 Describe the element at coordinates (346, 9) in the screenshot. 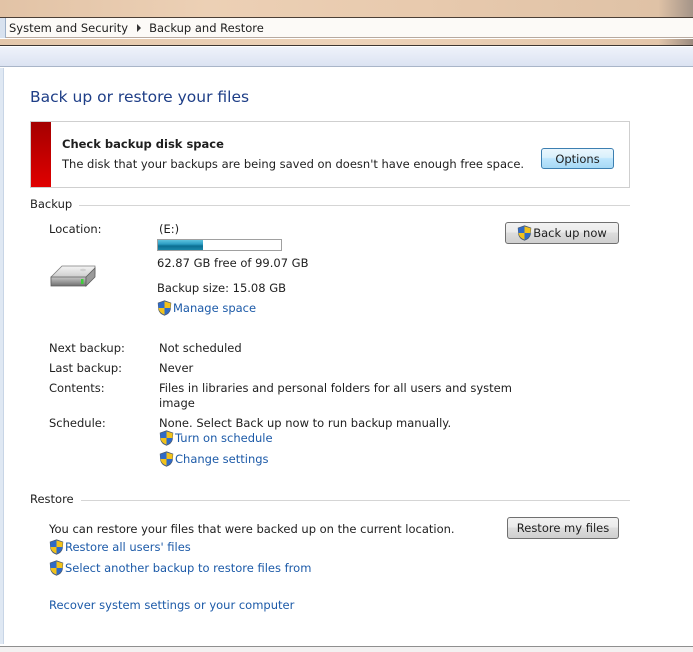

I see `window-title-area` at that location.